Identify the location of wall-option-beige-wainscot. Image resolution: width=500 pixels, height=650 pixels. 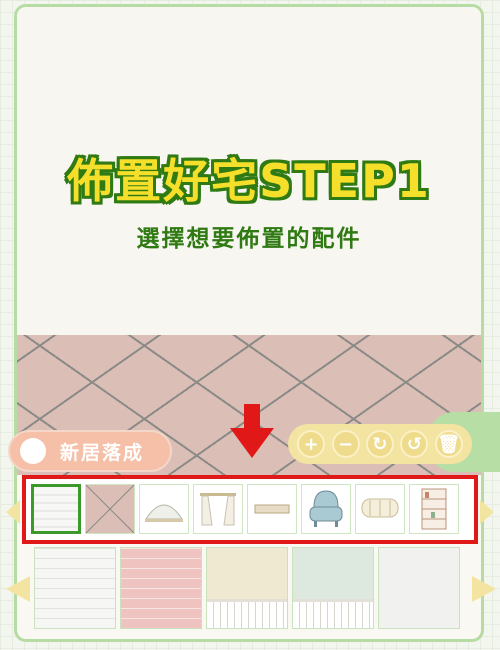
(247, 588).